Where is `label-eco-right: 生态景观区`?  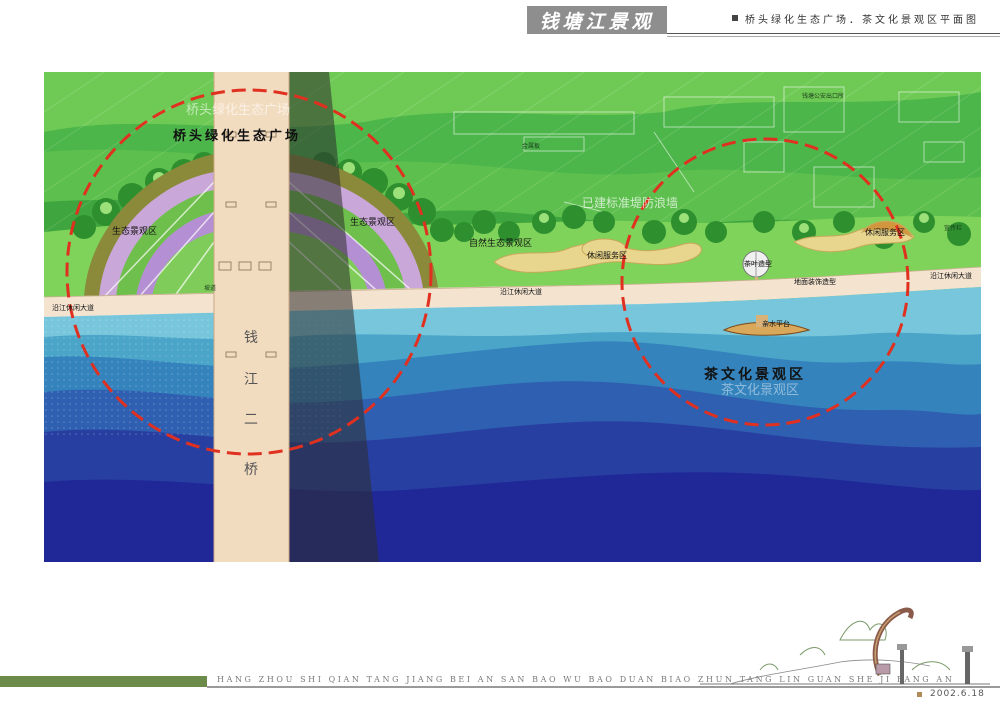 label-eco-right: 生态景观区 is located at coordinates (372, 222).